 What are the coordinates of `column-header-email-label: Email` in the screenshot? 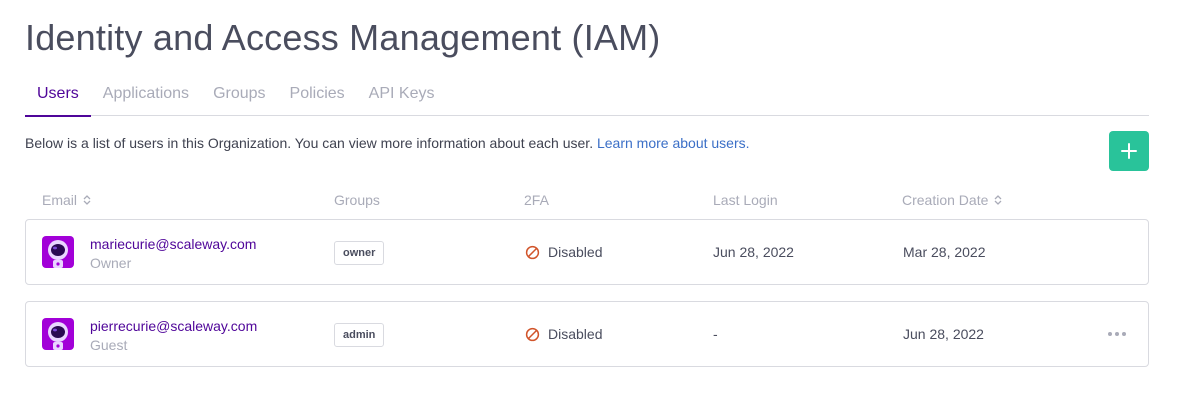 It's located at (60, 200).